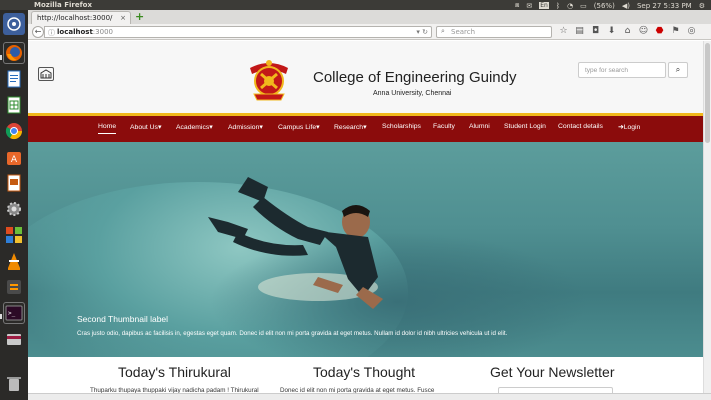 The image size is (711, 400). What do you see at coordinates (14, 209) in the screenshot?
I see `system-settings-icon` at bounding box center [14, 209].